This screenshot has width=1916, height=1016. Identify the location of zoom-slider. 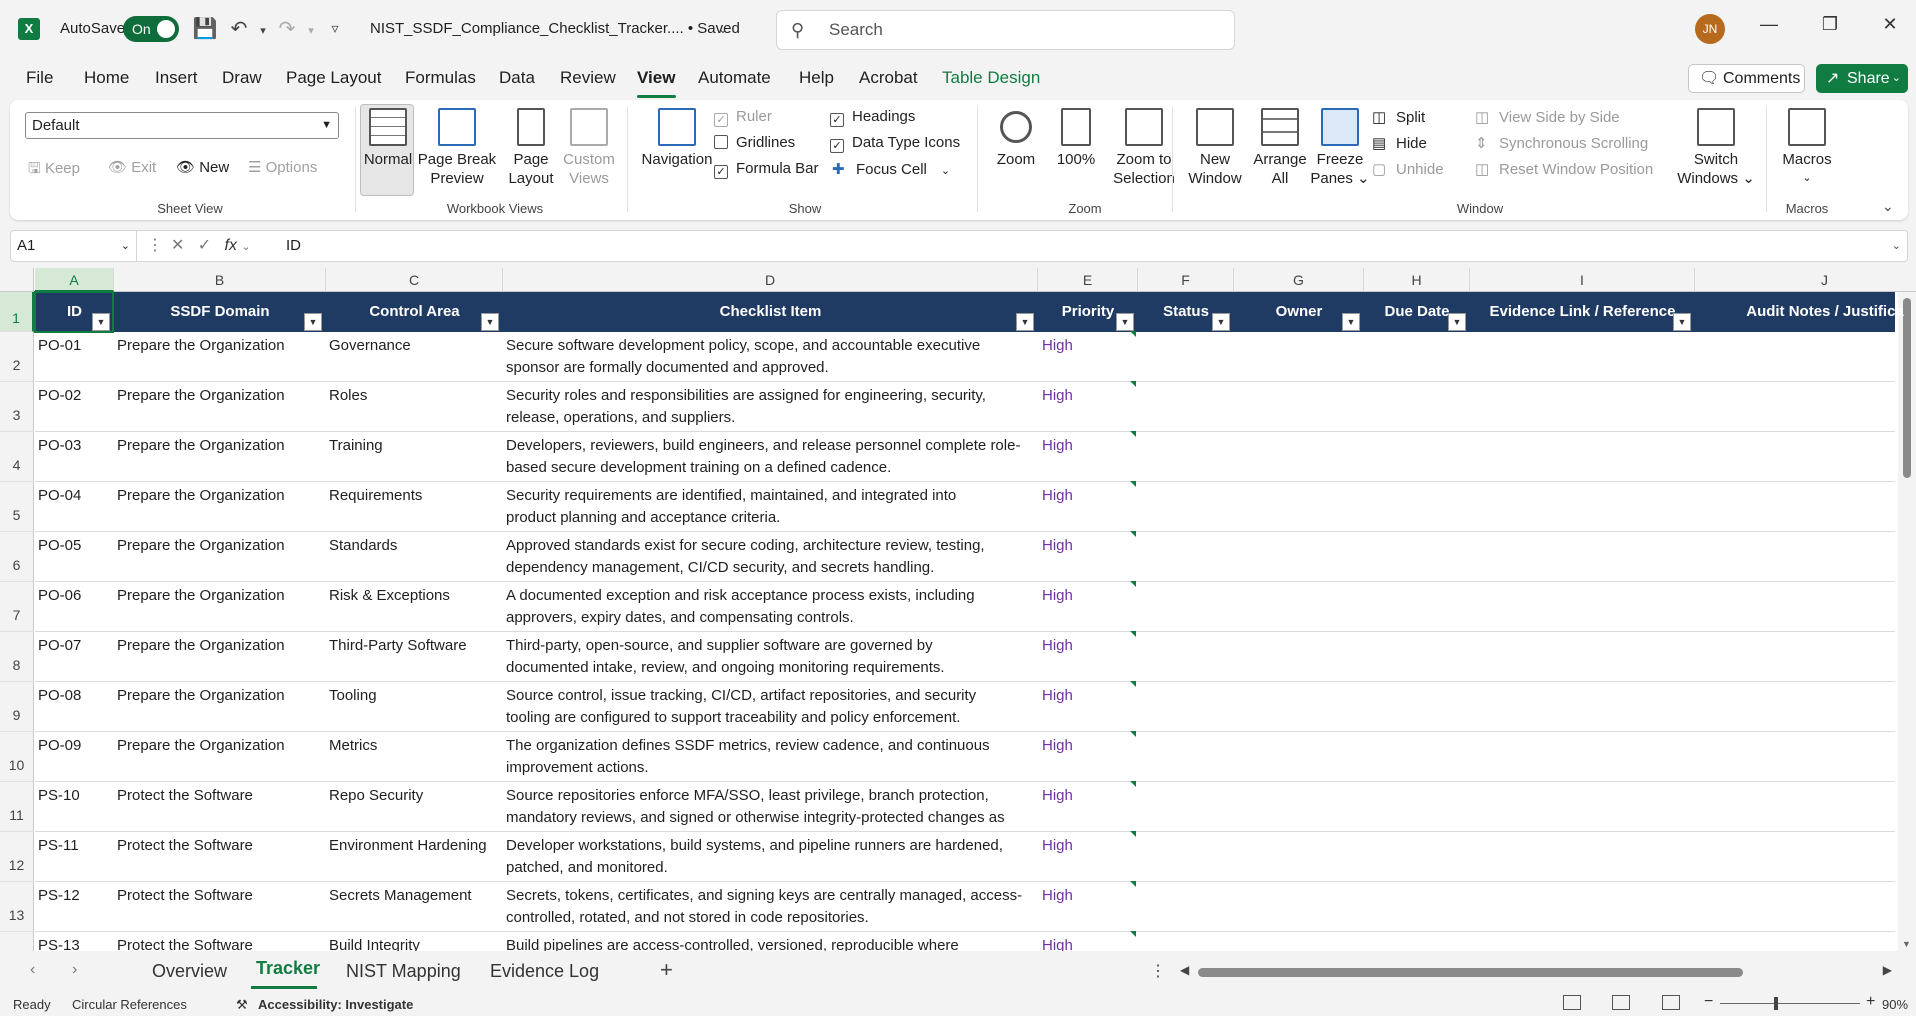
(1790, 1003).